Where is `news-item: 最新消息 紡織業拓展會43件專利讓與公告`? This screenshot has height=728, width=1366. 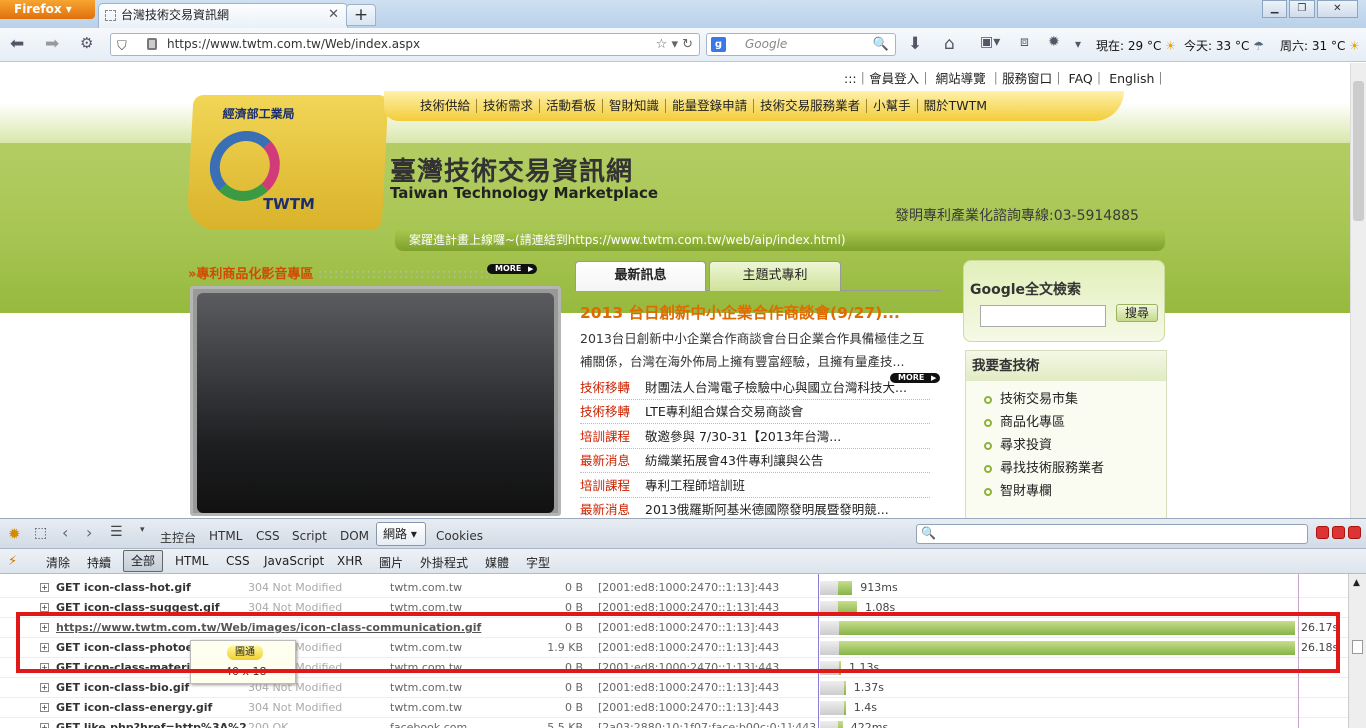
news-item: 最新消息 紡織業拓展會43件專利讓與公告 is located at coordinates (755, 461).